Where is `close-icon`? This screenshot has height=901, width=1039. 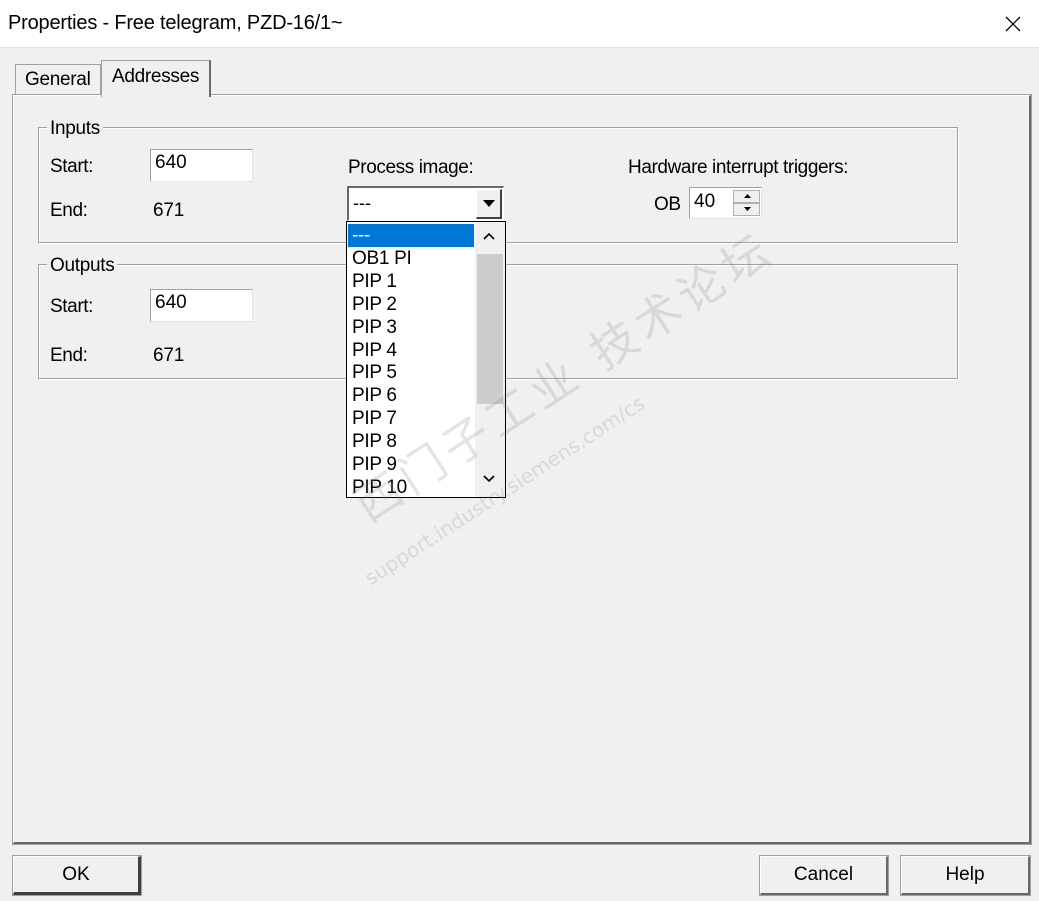 close-icon is located at coordinates (1013, 24).